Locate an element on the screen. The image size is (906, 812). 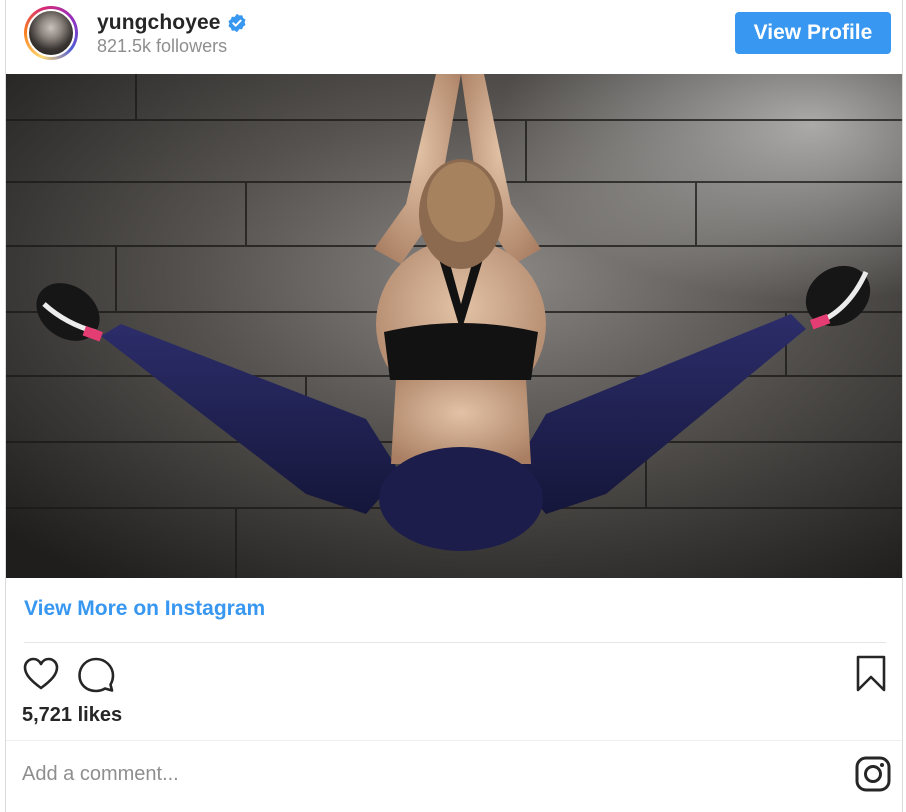
heart-outline-icon is located at coordinates (41, 674).